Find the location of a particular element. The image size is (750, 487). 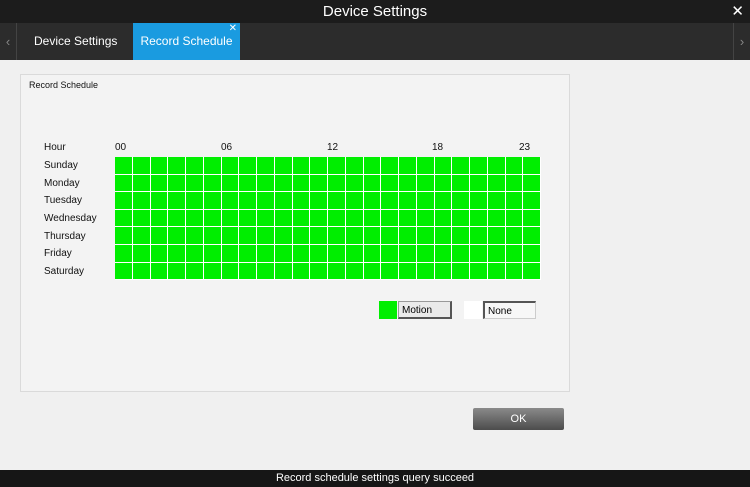

tab-record-schedule: Record Schedule ✕ is located at coordinates (186, 41).